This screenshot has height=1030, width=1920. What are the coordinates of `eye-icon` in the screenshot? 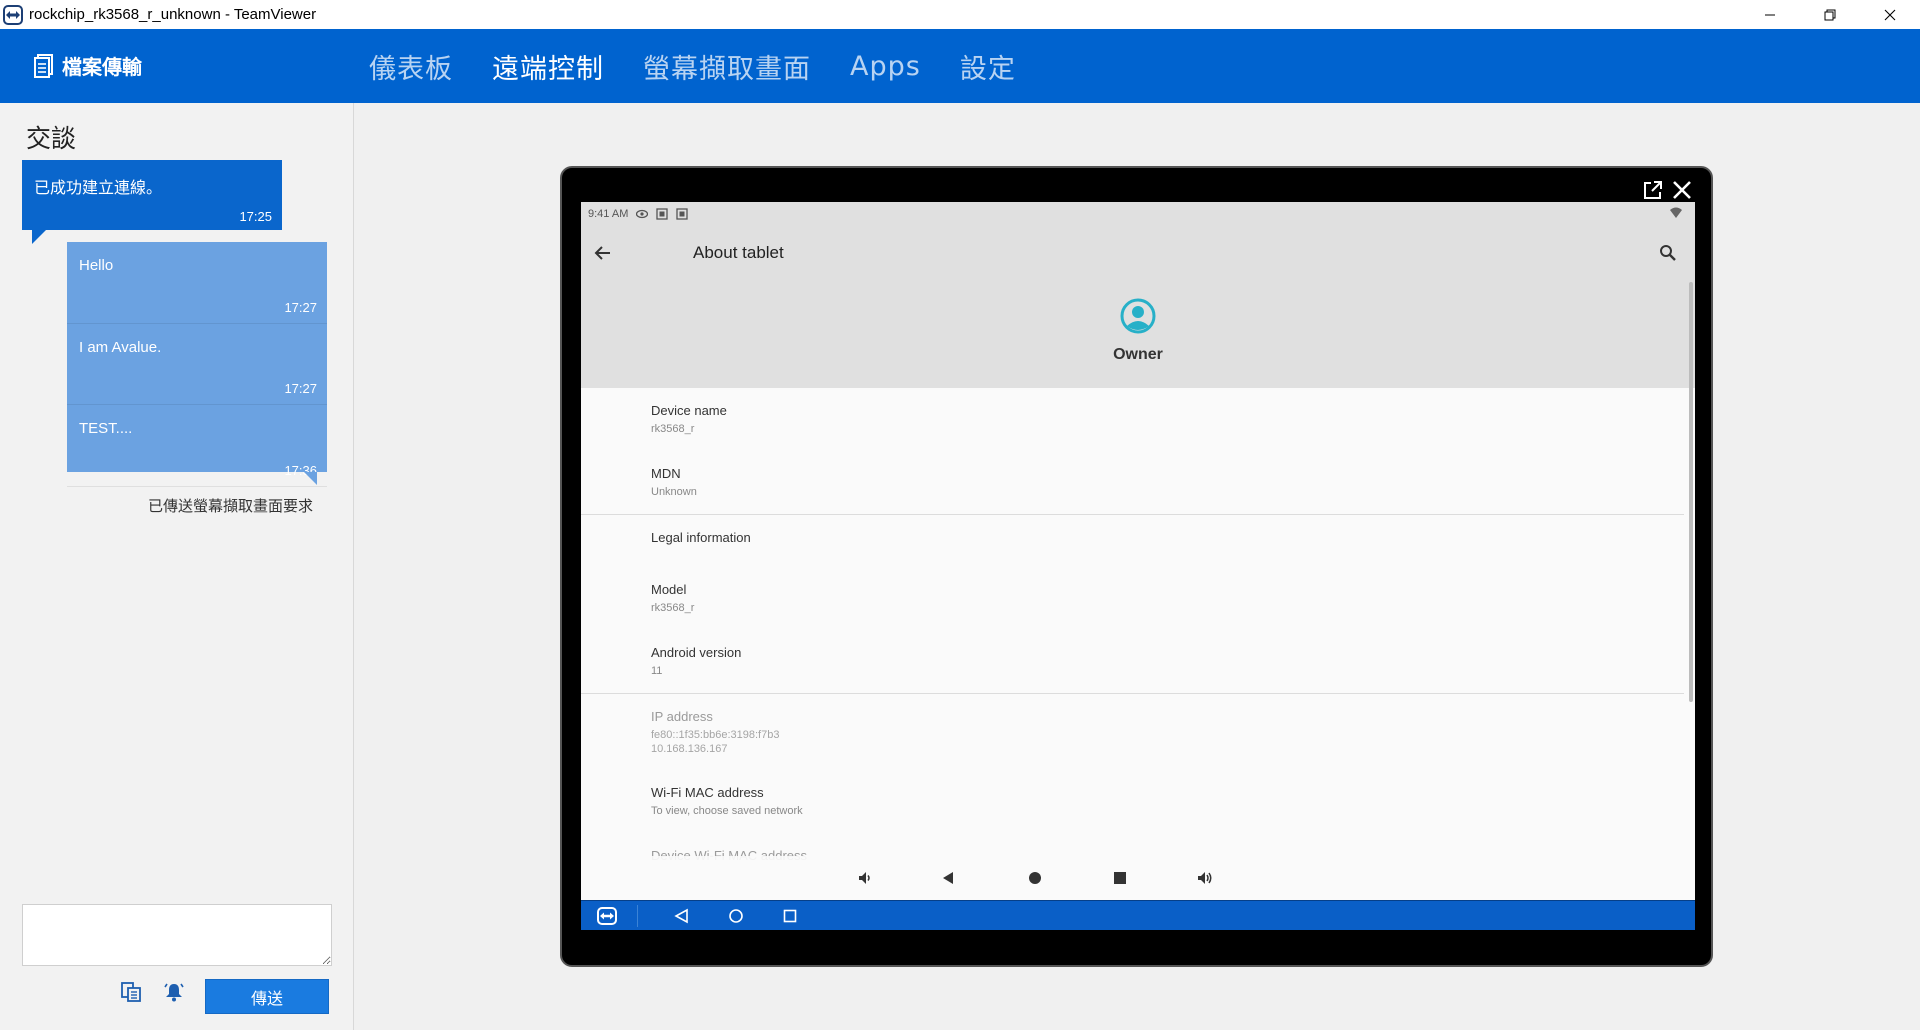 It's located at (642, 214).